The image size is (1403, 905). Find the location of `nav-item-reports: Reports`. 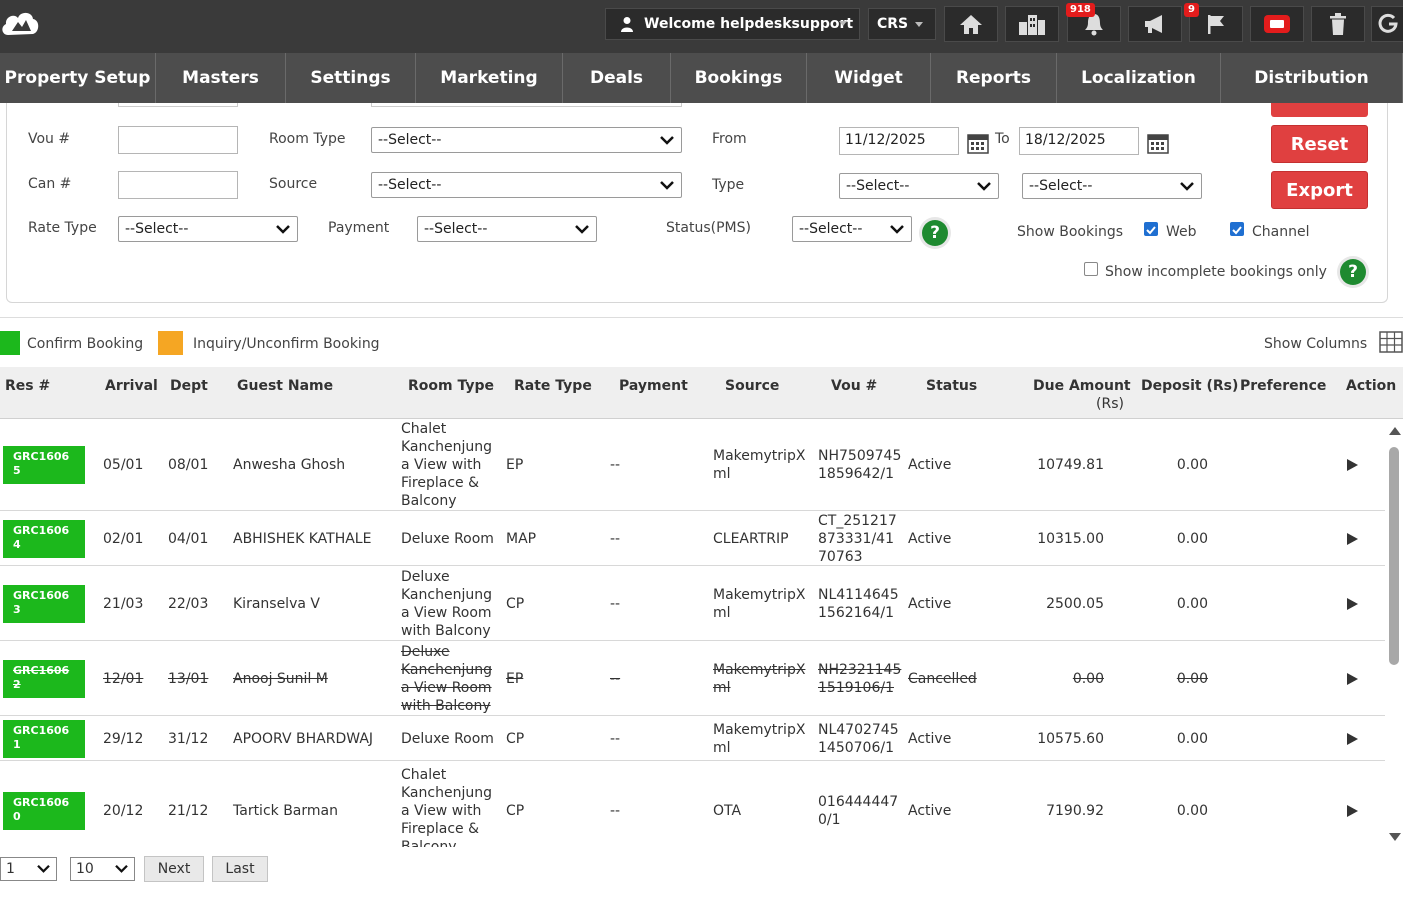

nav-item-reports: Reports is located at coordinates (994, 78).